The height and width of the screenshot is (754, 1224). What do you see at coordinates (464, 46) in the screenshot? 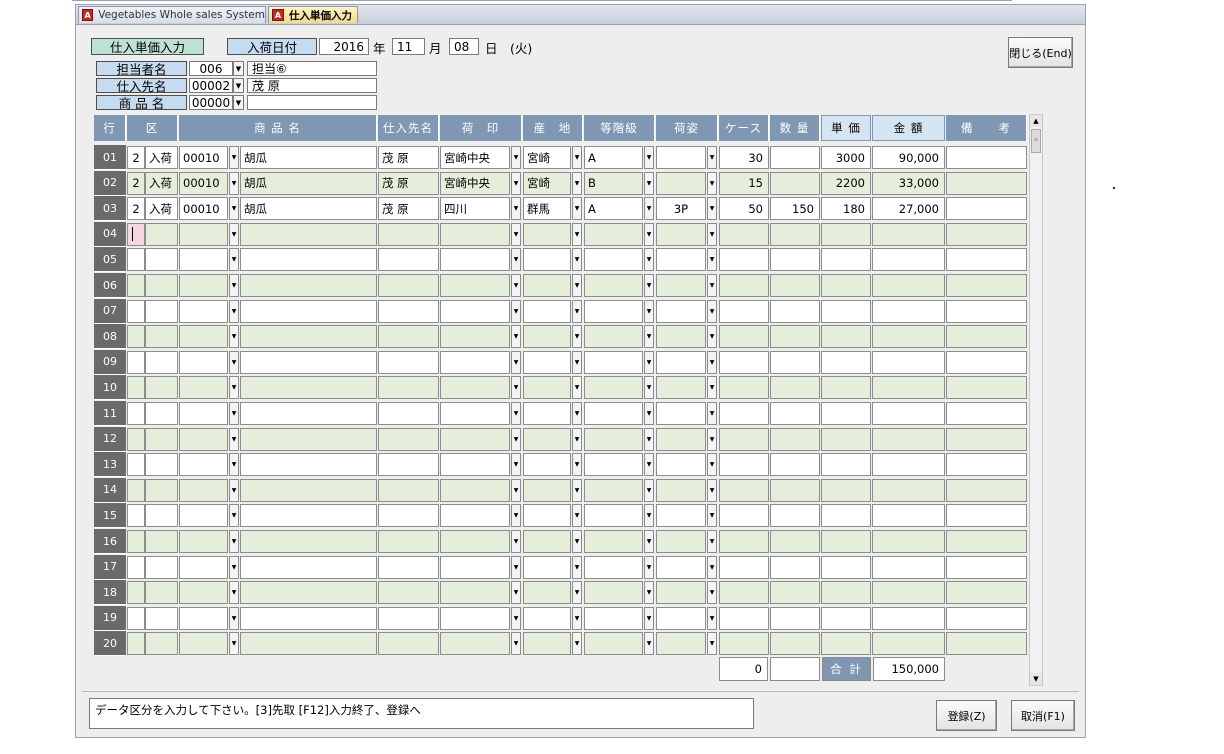
I see `day-field: 08` at bounding box center [464, 46].